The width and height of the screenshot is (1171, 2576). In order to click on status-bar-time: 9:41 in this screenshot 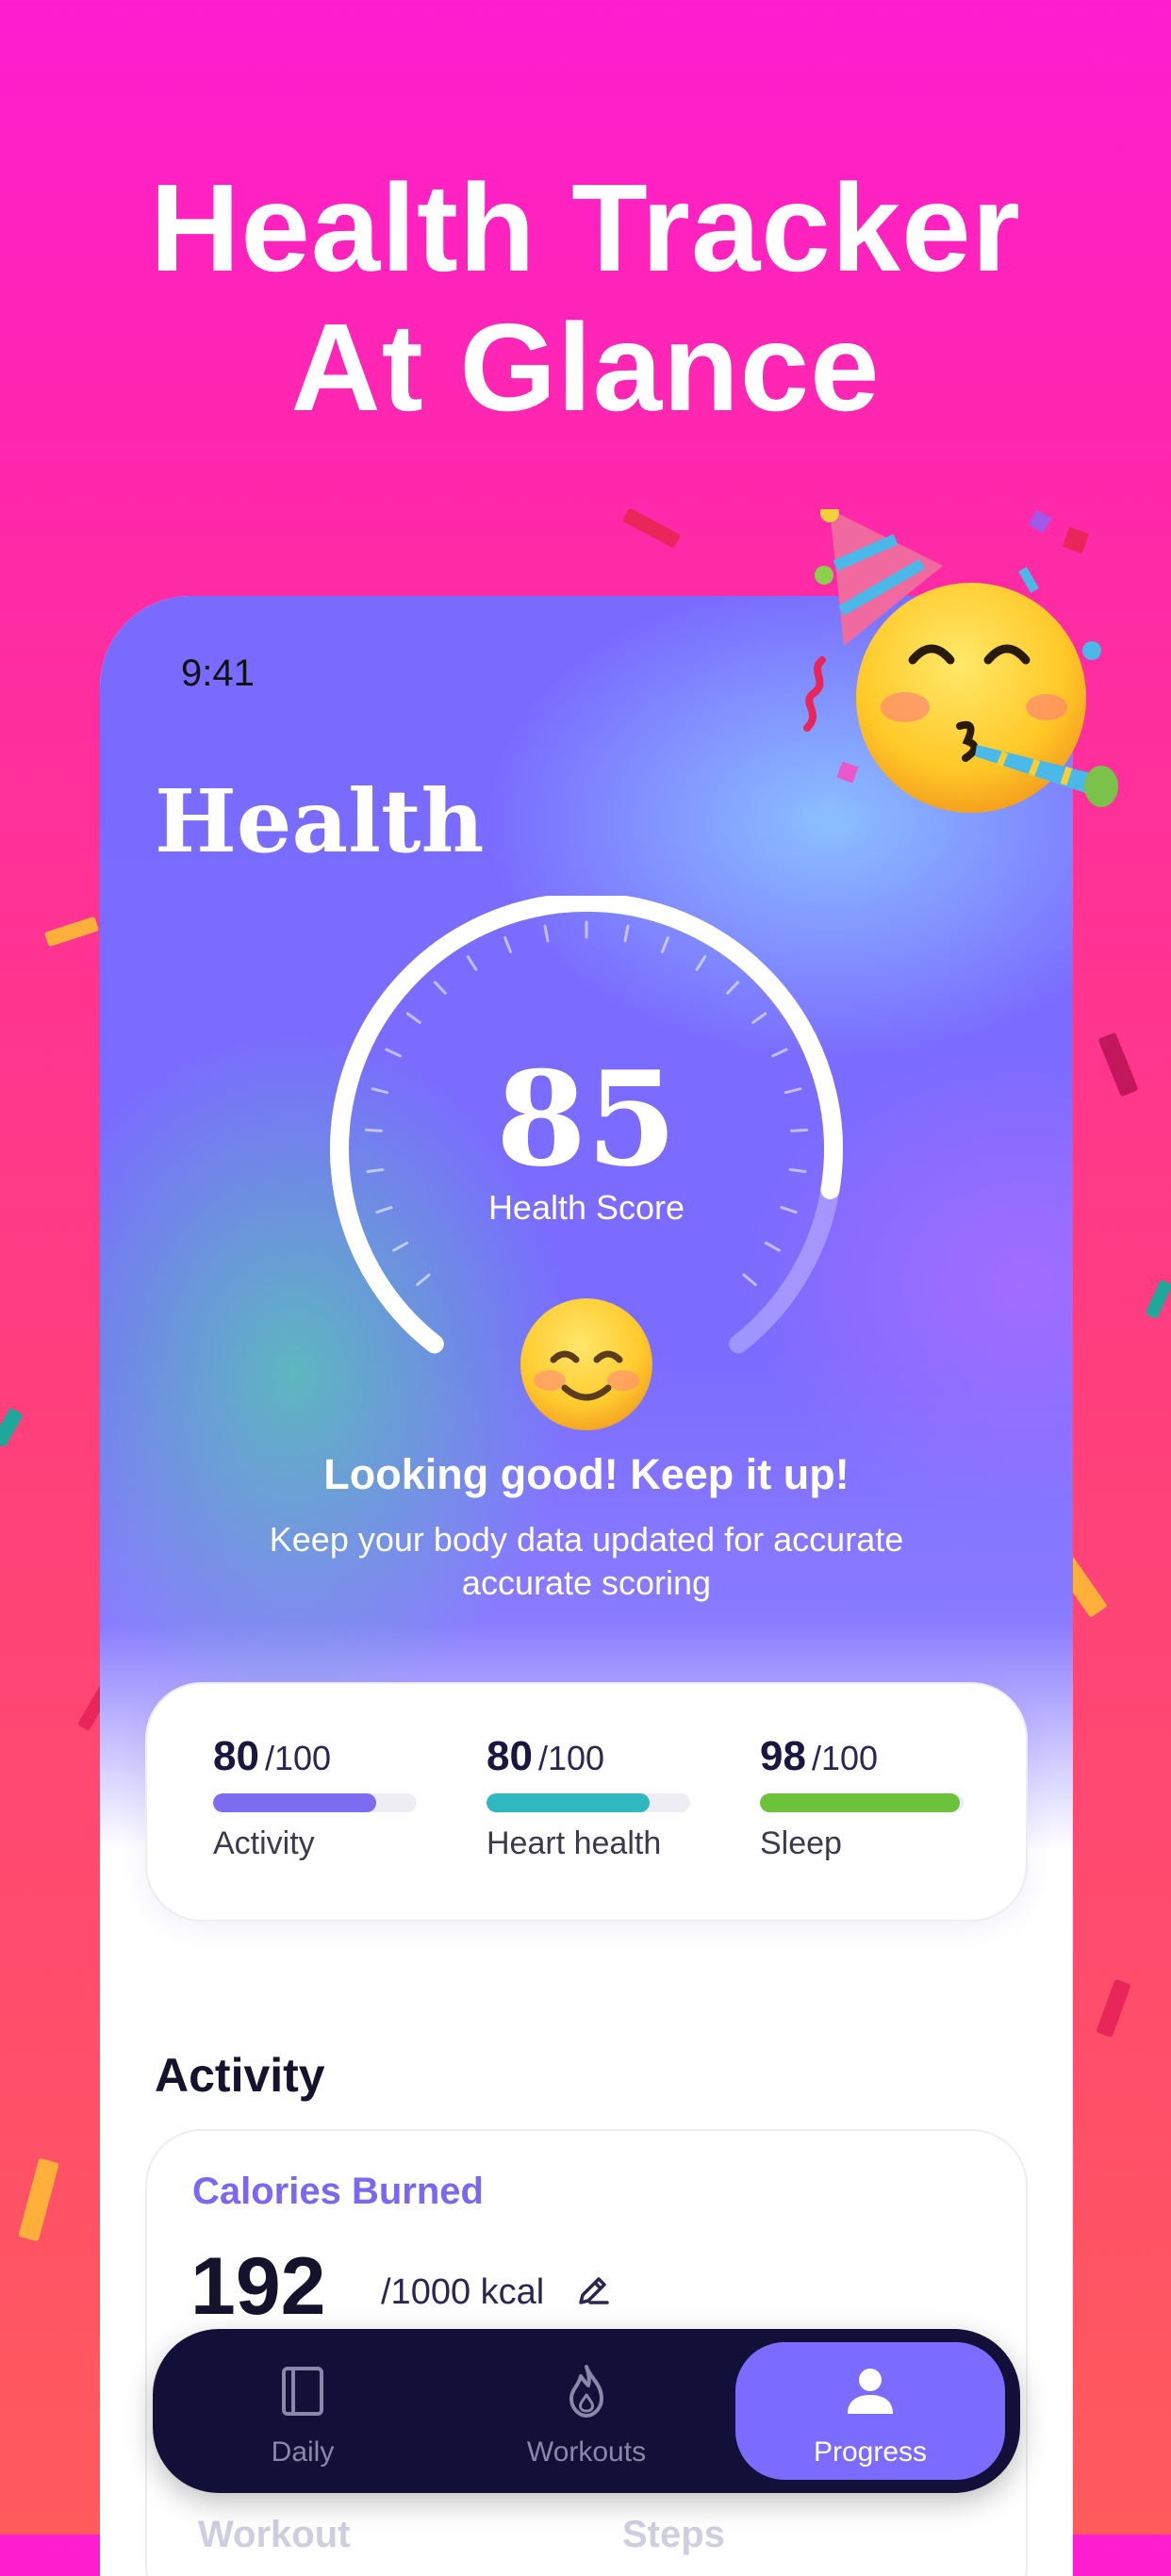, I will do `click(218, 673)`.